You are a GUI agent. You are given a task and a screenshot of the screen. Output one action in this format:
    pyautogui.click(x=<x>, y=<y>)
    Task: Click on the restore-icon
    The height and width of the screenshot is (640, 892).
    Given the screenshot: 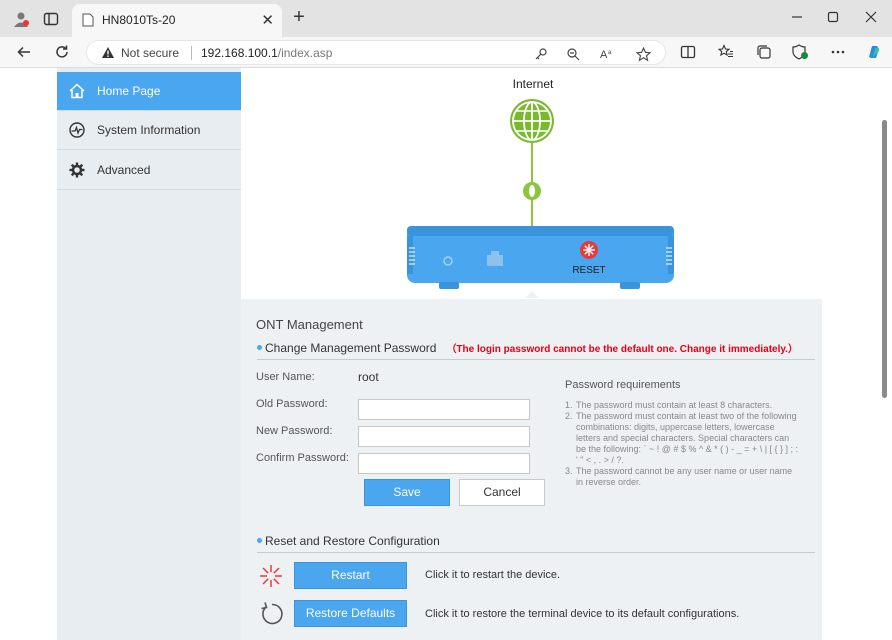 What is the action you would take?
    pyautogui.click(x=272, y=615)
    